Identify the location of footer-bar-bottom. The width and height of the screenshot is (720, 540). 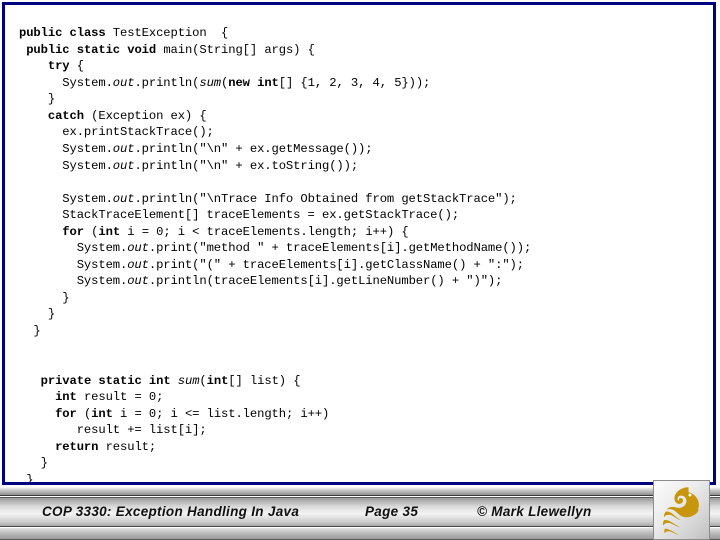
(360, 534).